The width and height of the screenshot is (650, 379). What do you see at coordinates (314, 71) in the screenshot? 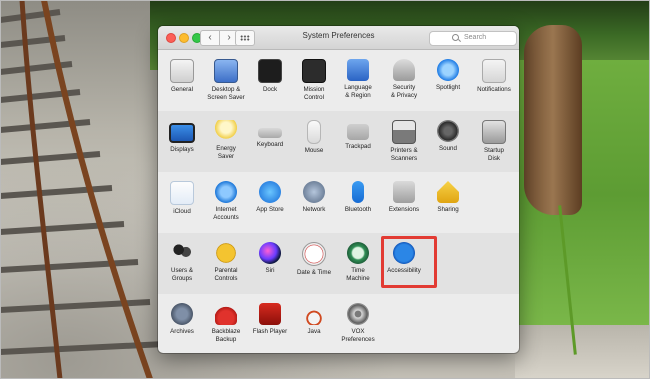
I see `mission-control-icon` at bounding box center [314, 71].